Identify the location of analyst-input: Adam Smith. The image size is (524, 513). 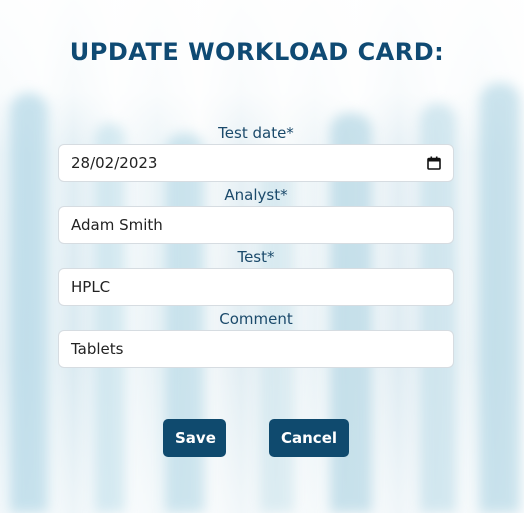
(256, 225).